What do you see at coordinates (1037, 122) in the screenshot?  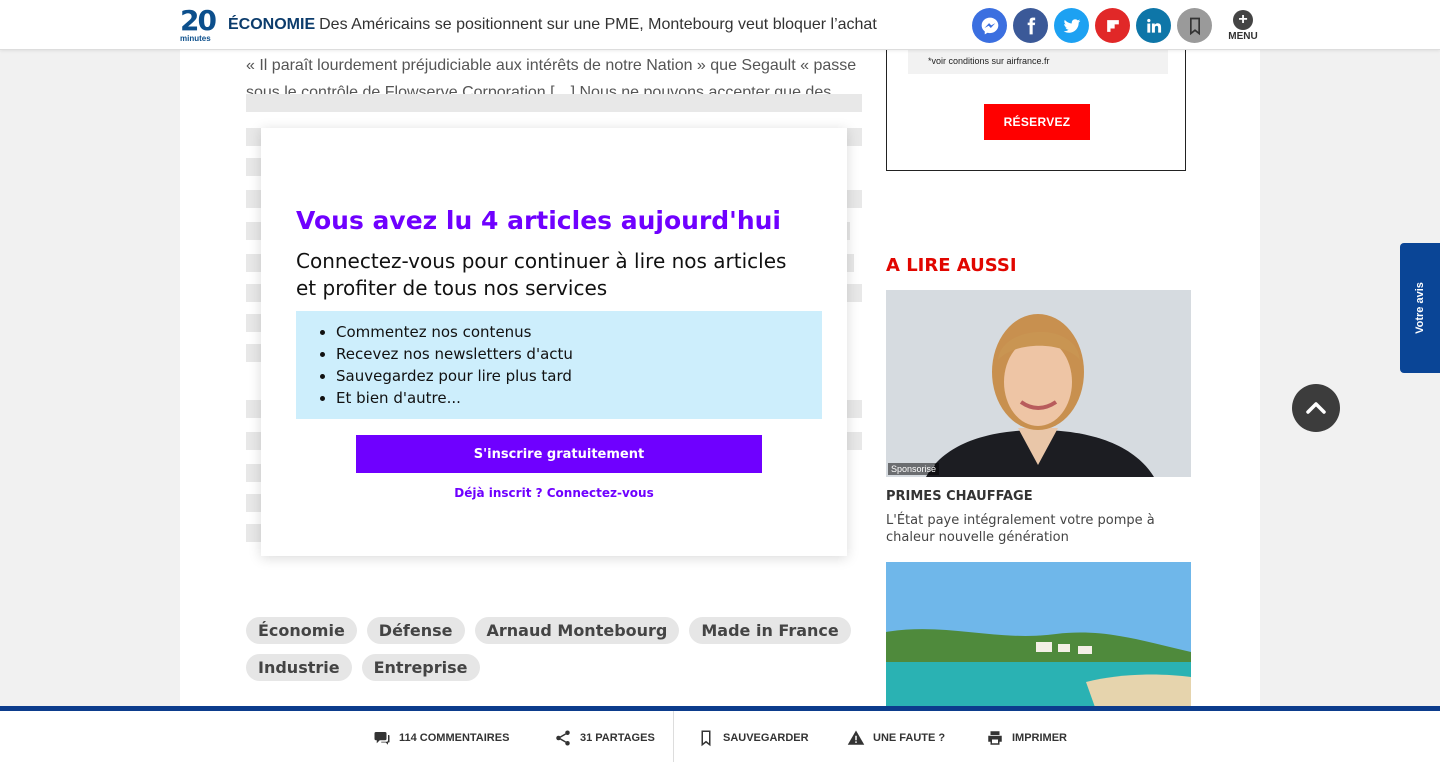 I see `reserve-button: RÉSERVEZ` at bounding box center [1037, 122].